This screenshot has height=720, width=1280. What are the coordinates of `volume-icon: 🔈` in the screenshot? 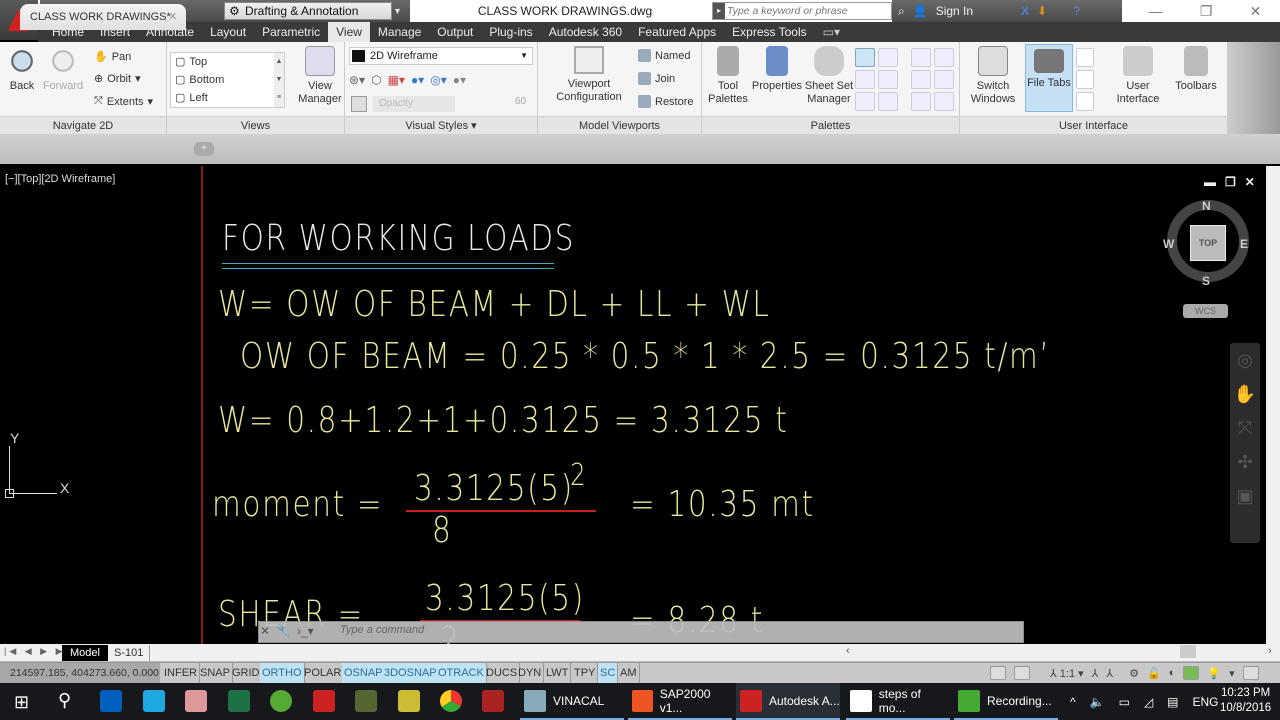 It's located at (1097, 702).